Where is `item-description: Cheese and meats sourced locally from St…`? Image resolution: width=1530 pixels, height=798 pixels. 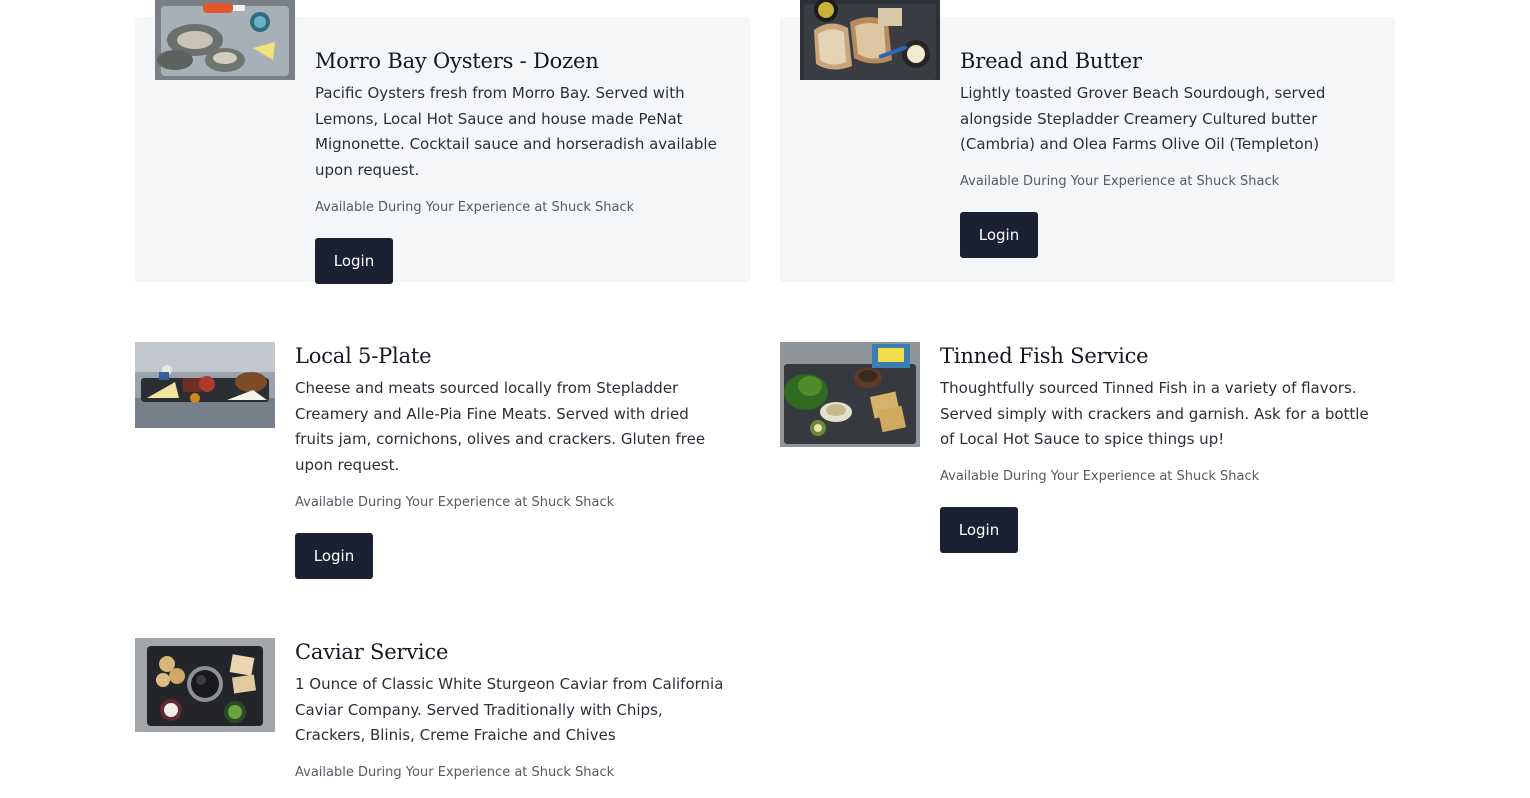 item-description: Cheese and meats sourced locally from St… is located at coordinates (500, 427).